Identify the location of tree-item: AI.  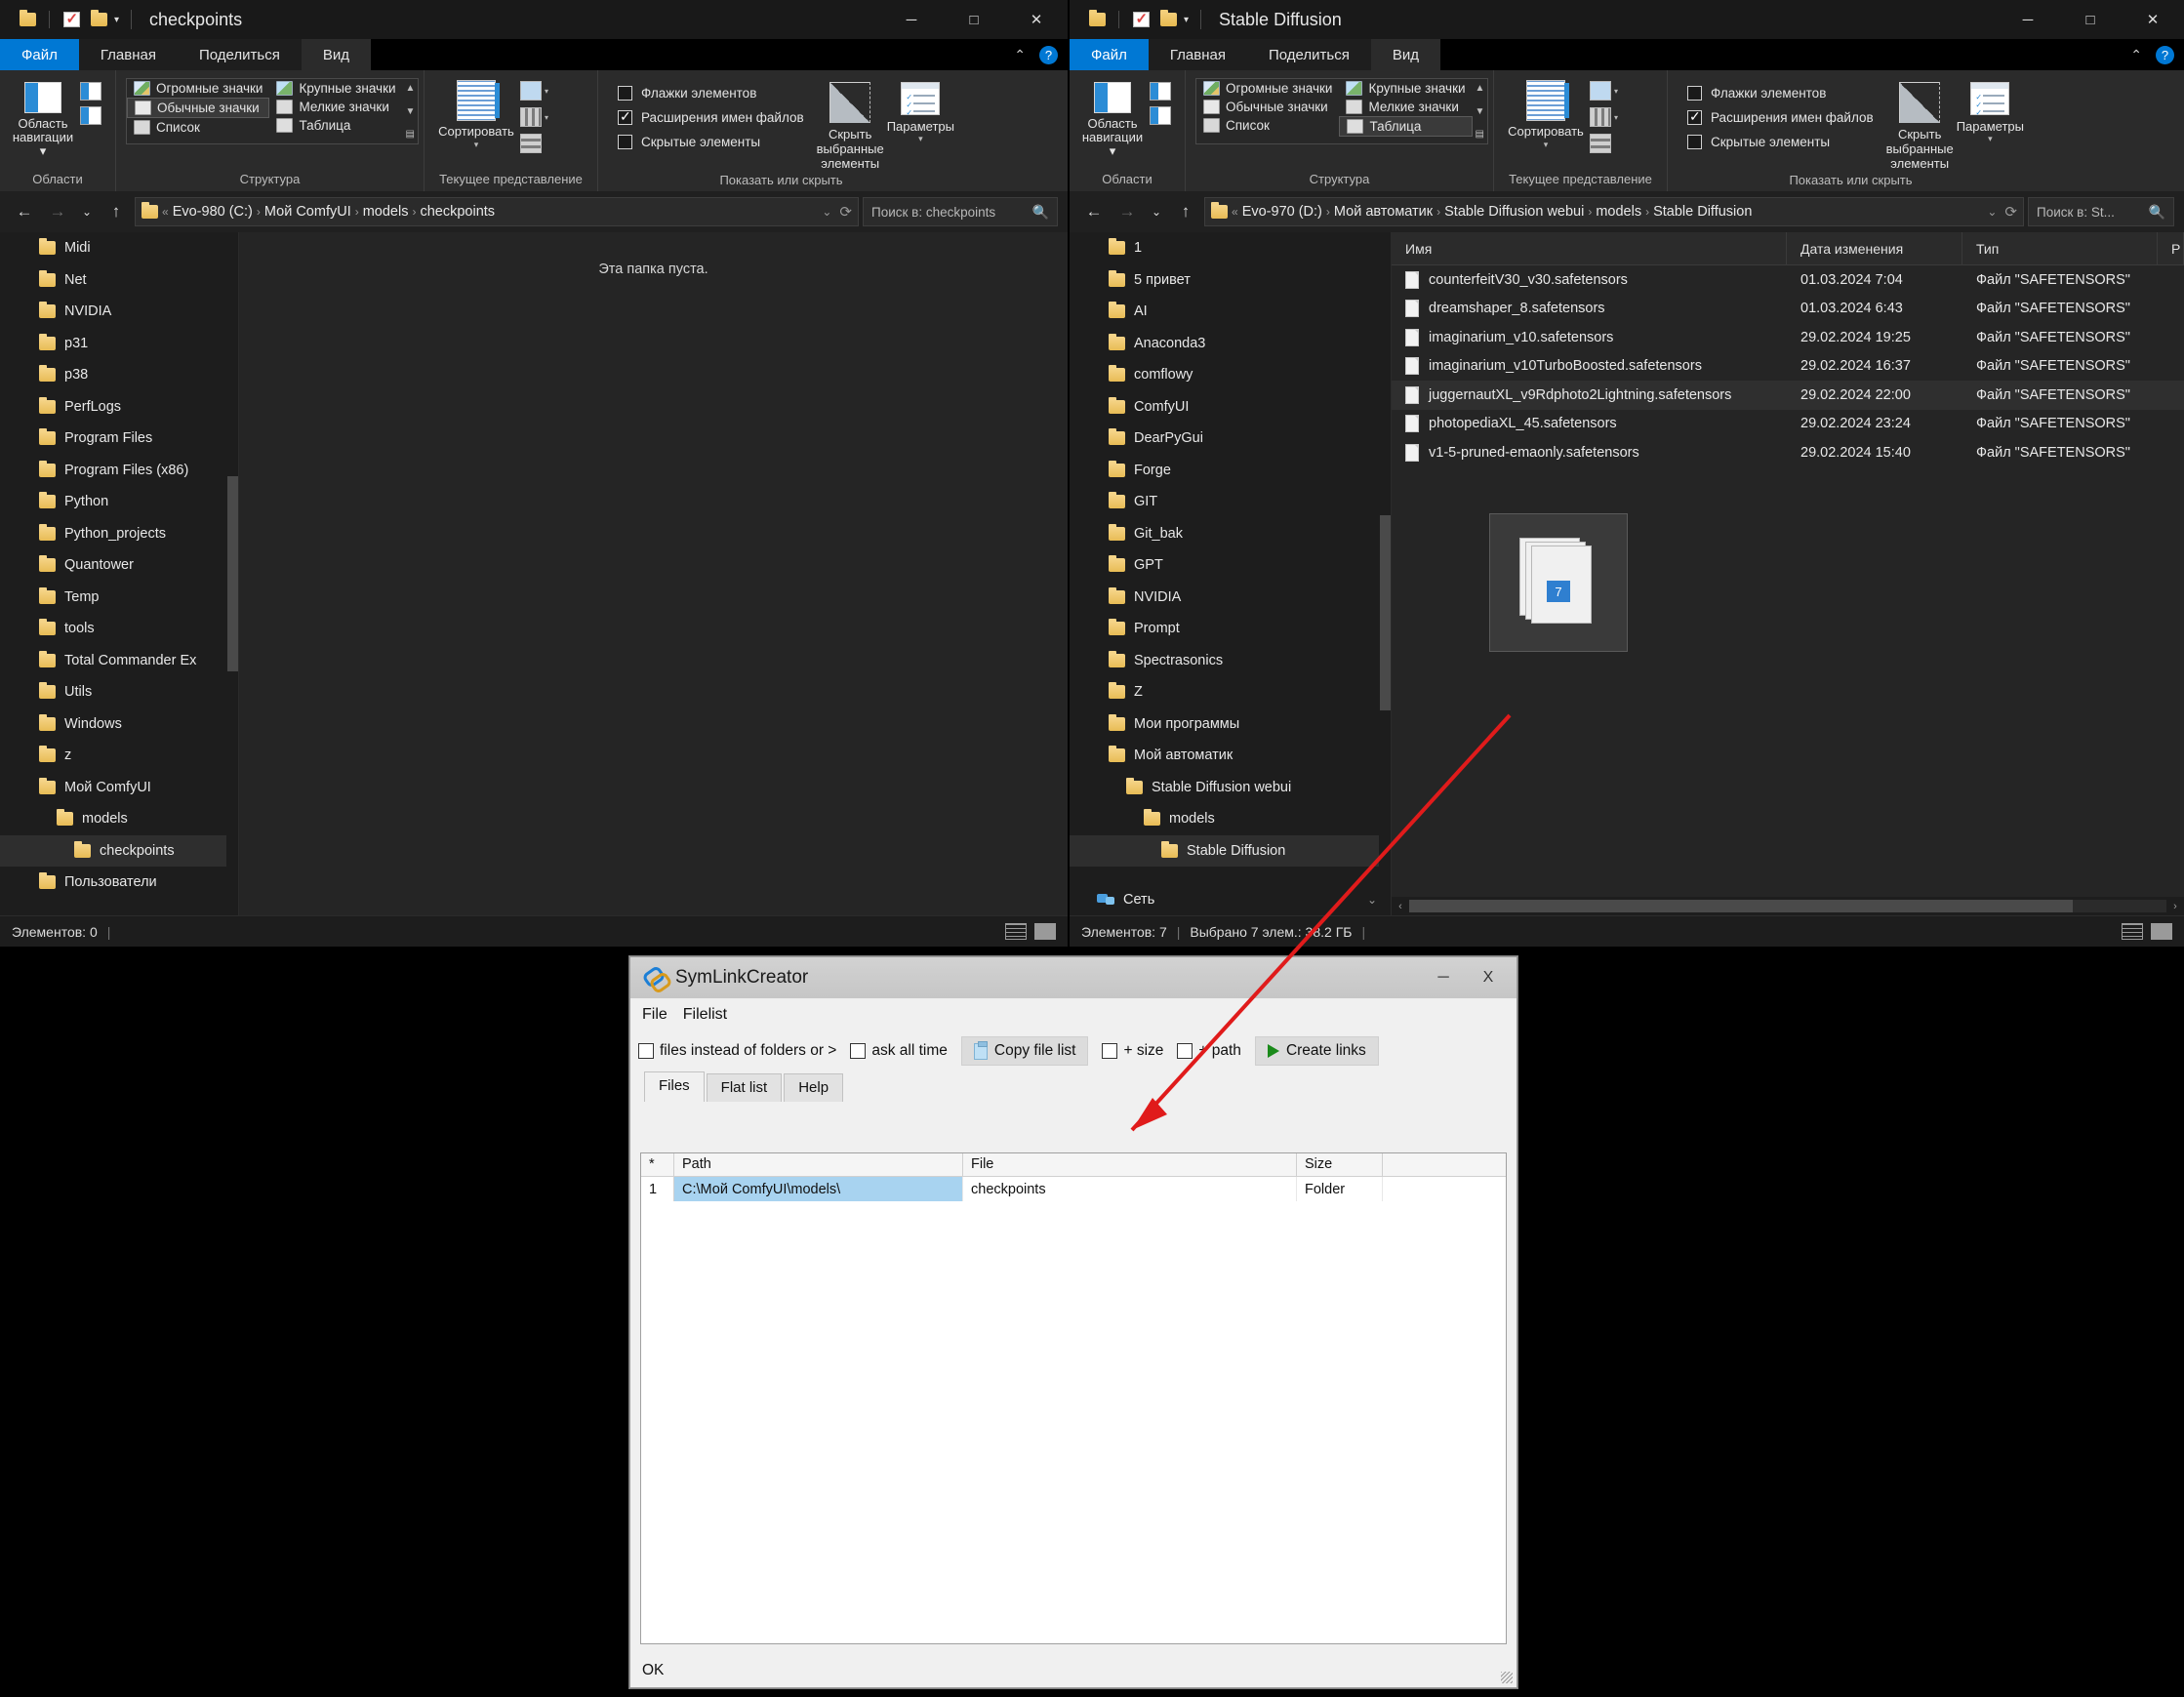
(1230, 312).